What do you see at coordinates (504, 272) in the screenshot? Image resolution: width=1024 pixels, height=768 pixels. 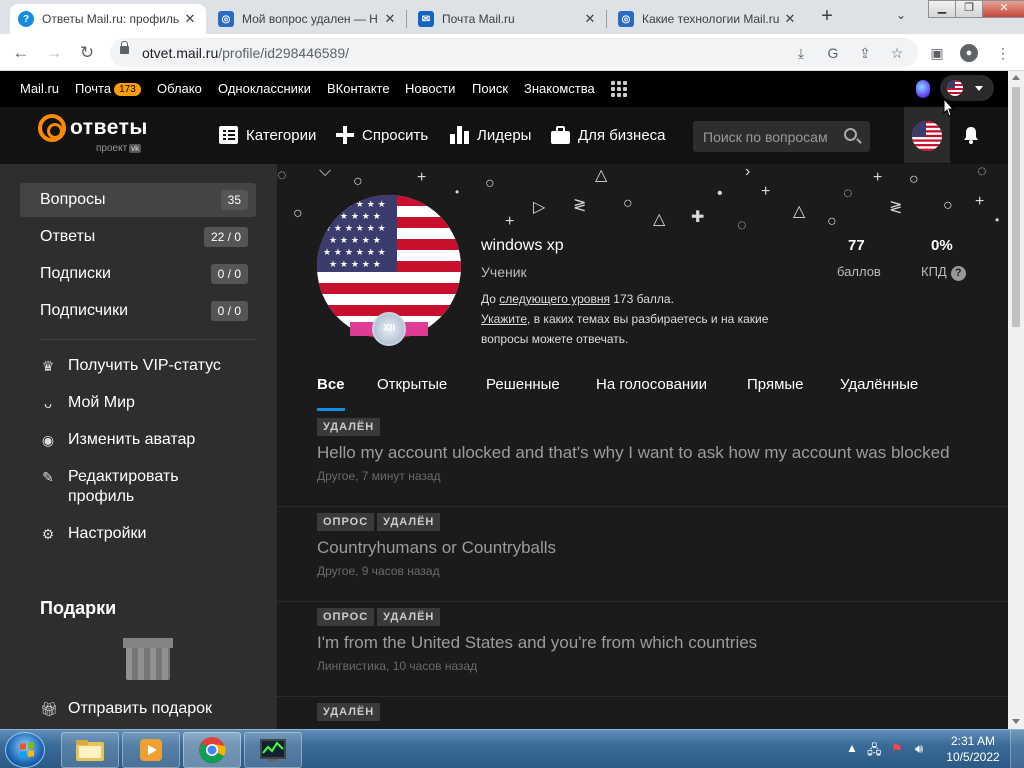 I see `profile-rank: Ученик` at bounding box center [504, 272].